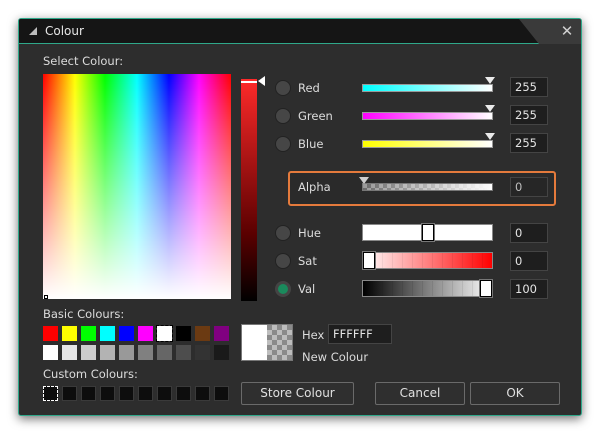 Image resolution: width=600 pixels, height=440 pixels. I want to click on hue-slider, so click(427, 232).